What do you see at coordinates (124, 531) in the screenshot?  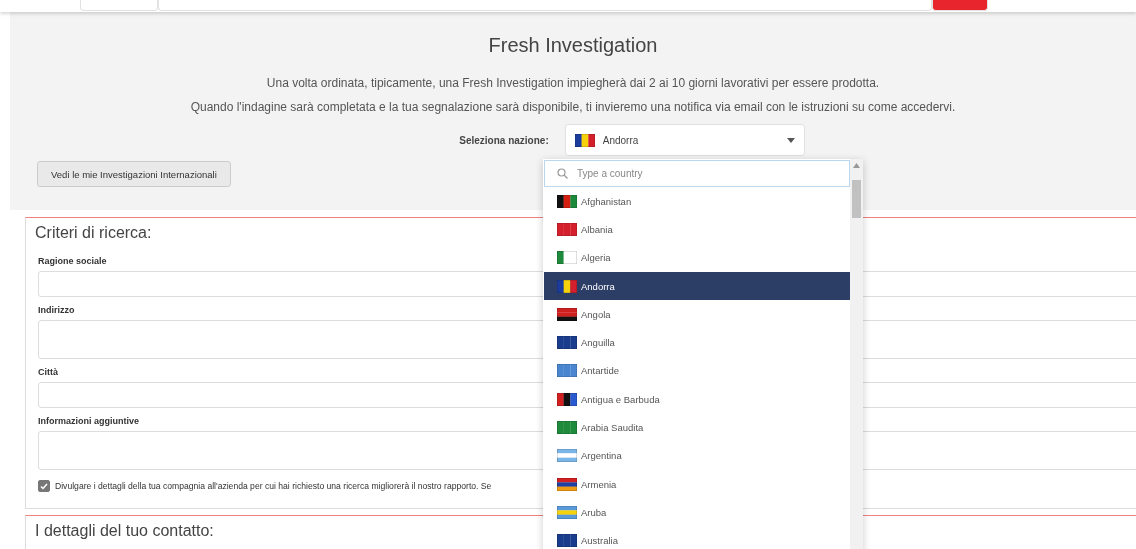 I see `section-title: I dettagli del tuo contatto:` at bounding box center [124, 531].